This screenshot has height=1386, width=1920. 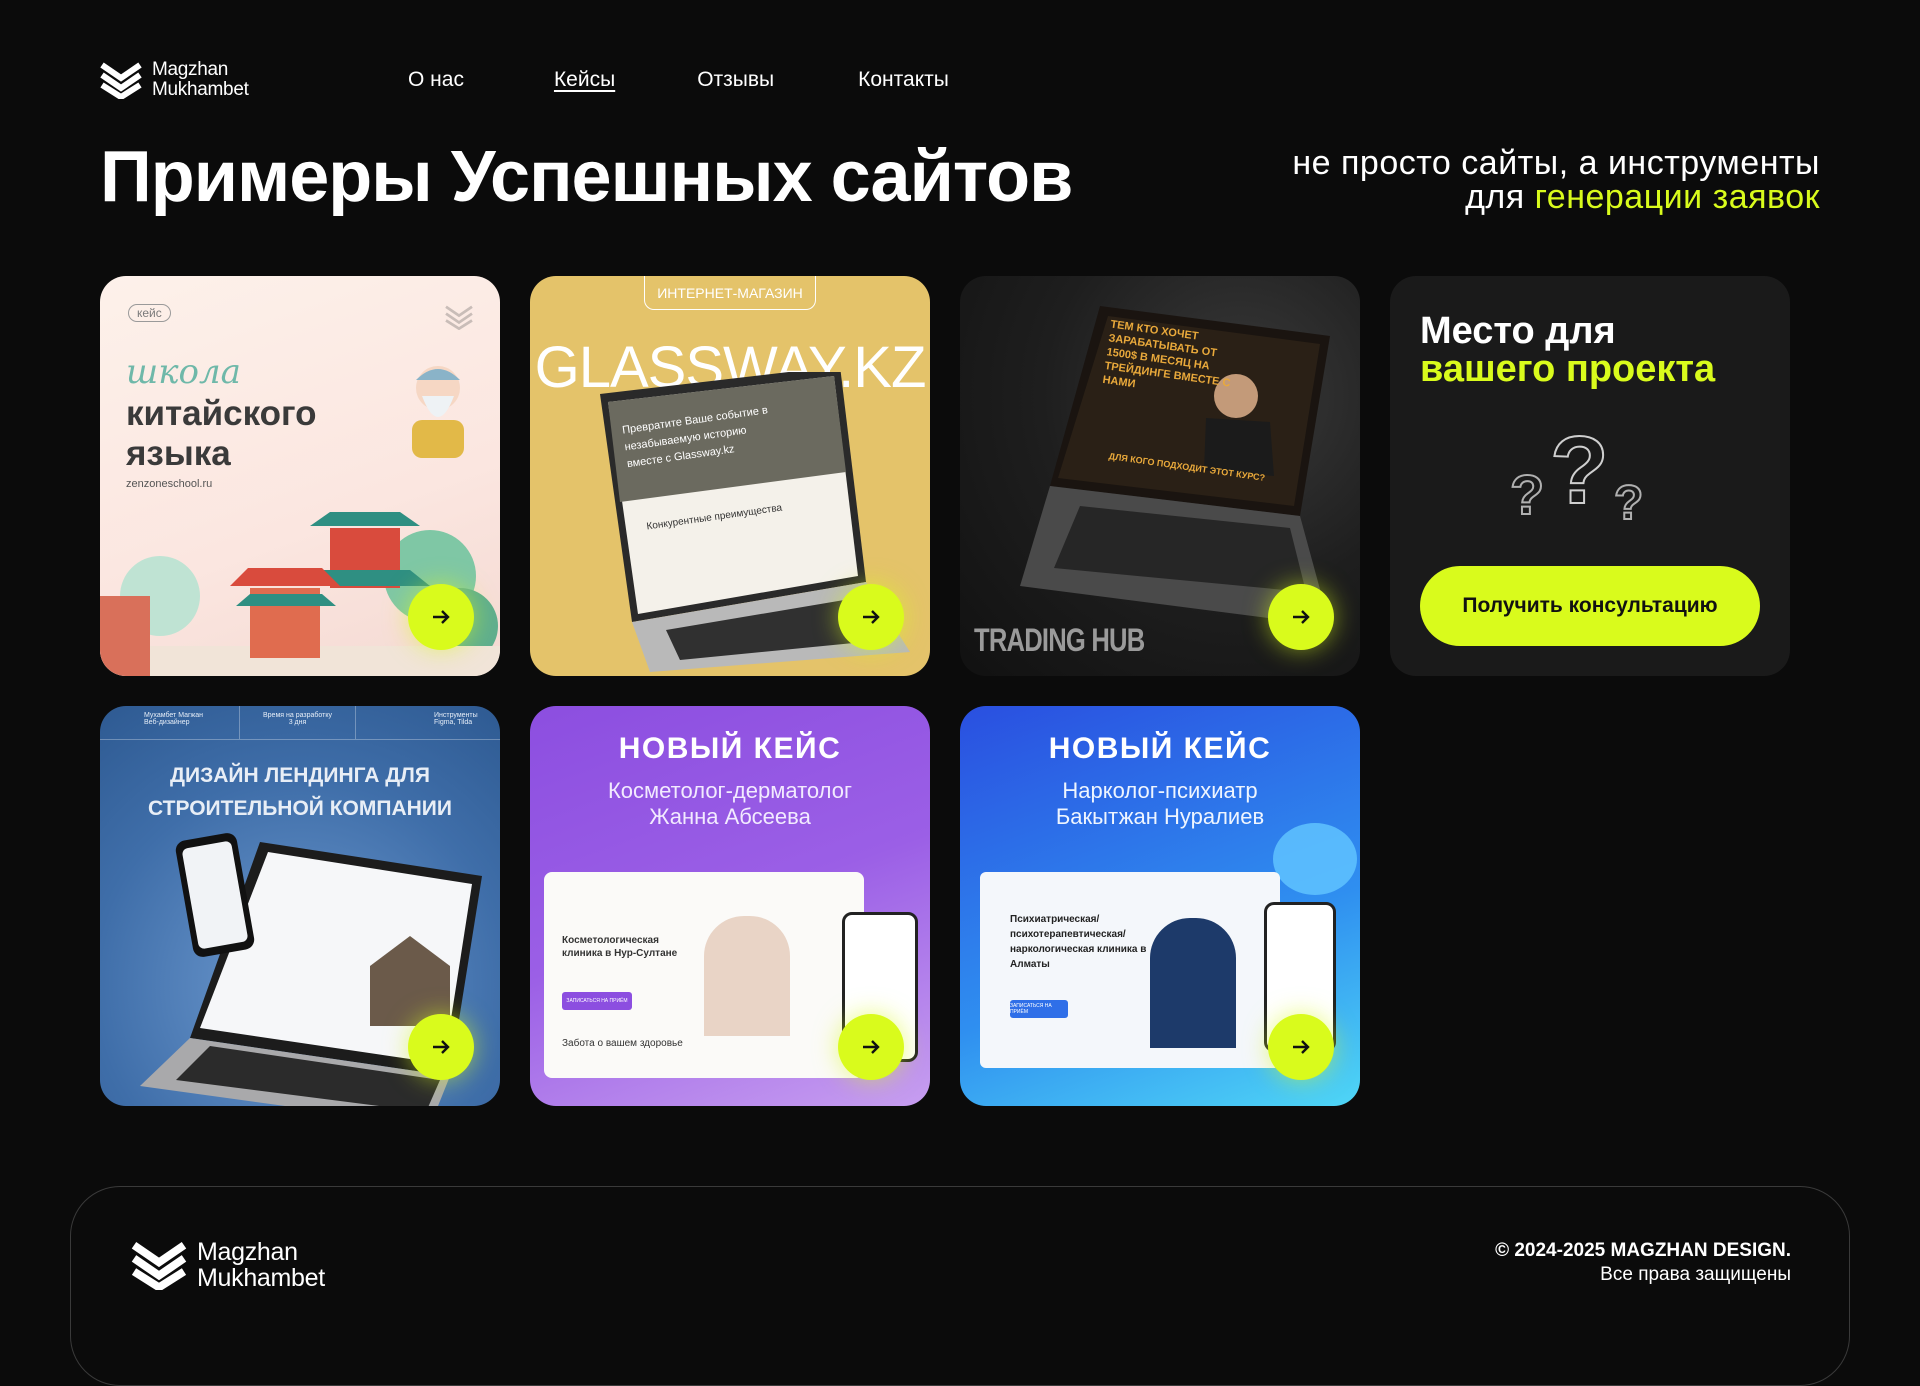 What do you see at coordinates (620, 947) in the screenshot?
I see `mockup-title: Косметологическая клиника в Нур-Султане` at bounding box center [620, 947].